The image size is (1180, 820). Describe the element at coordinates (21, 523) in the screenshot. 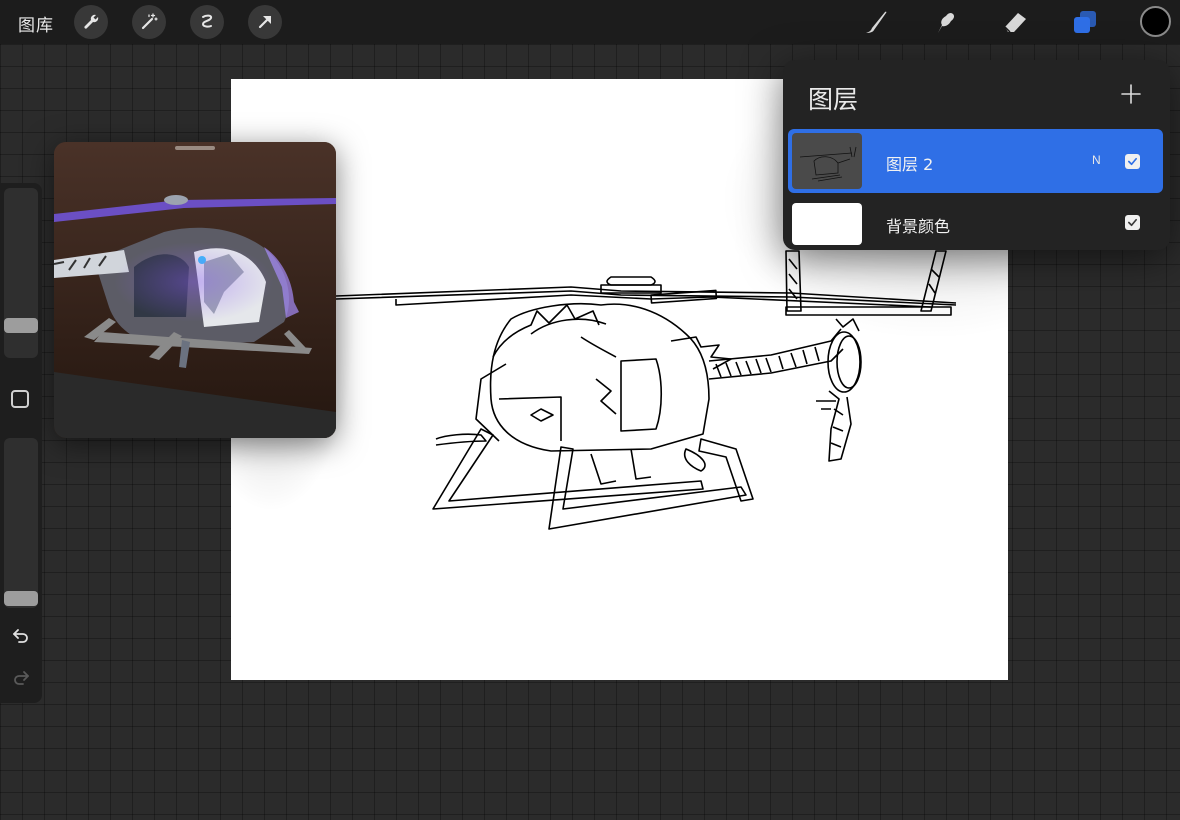

I see `opacity-slider` at that location.